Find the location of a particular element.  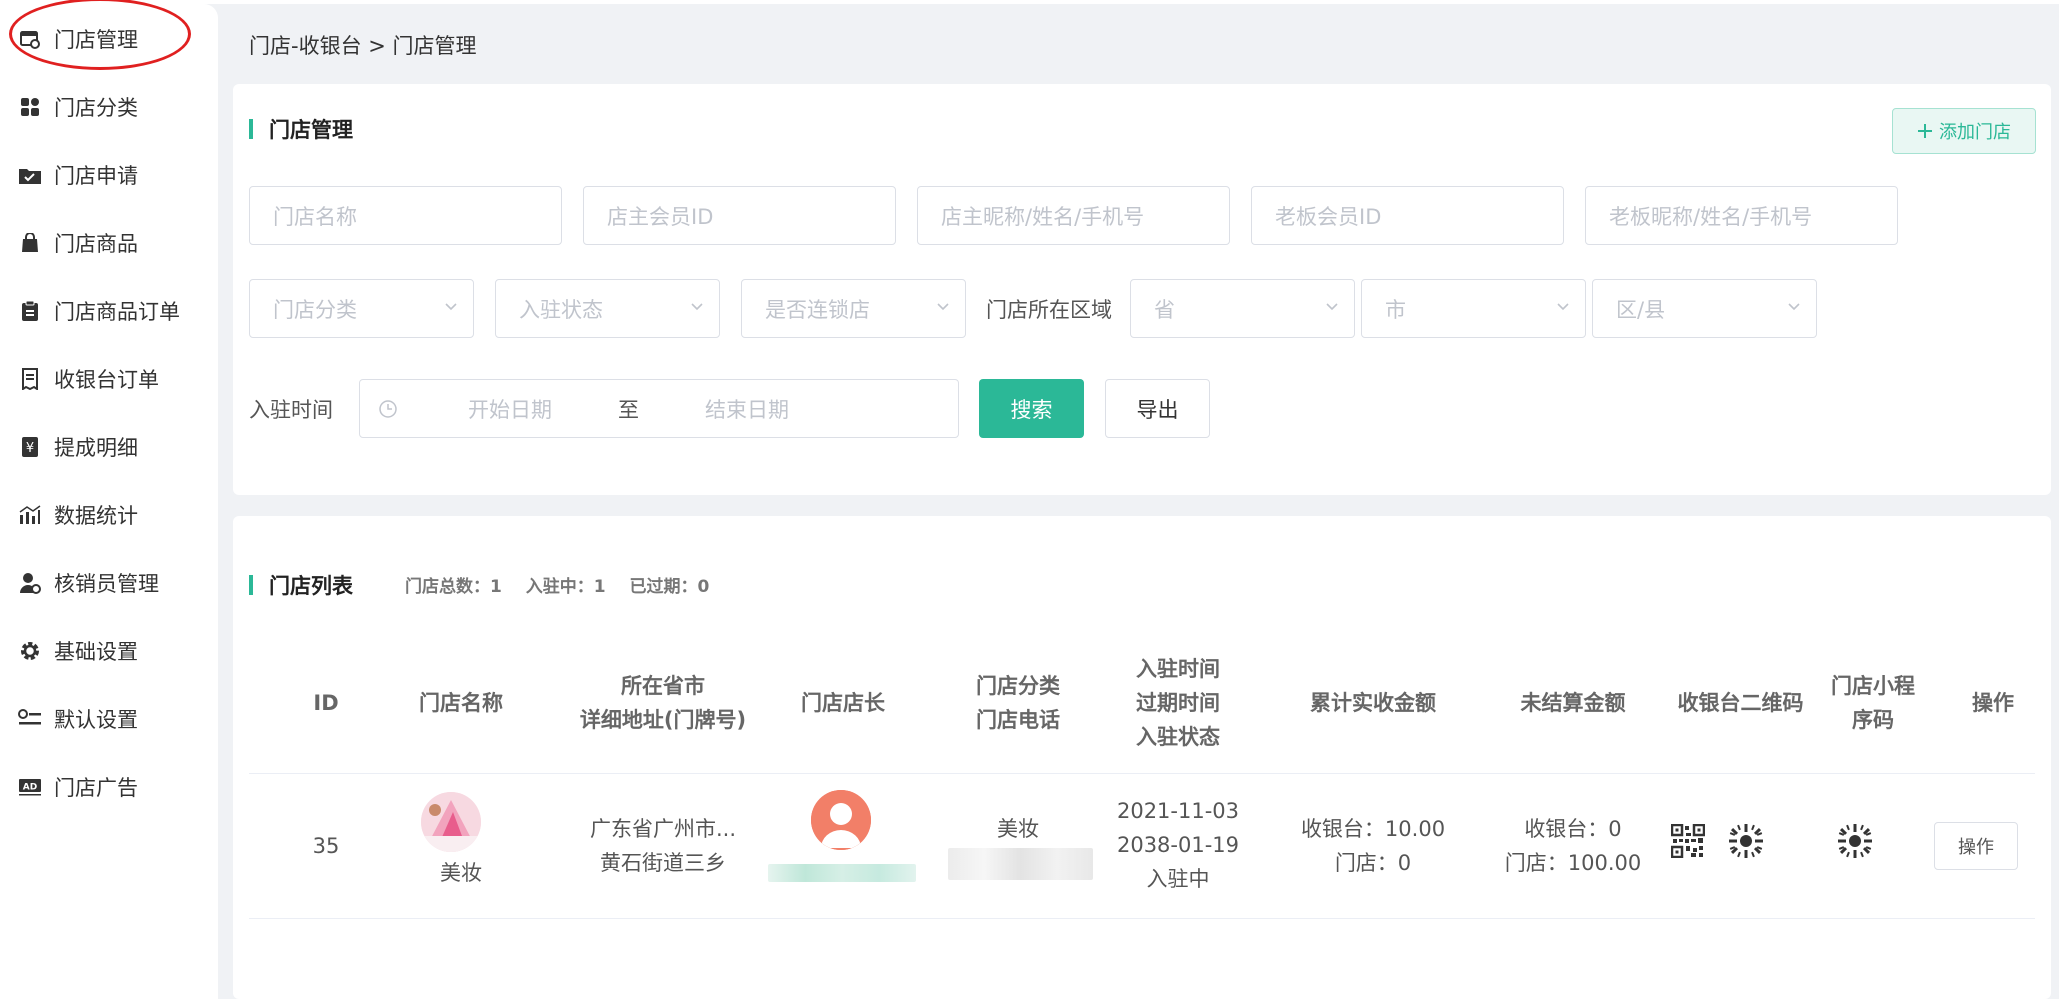

clock-icon is located at coordinates (388, 408).